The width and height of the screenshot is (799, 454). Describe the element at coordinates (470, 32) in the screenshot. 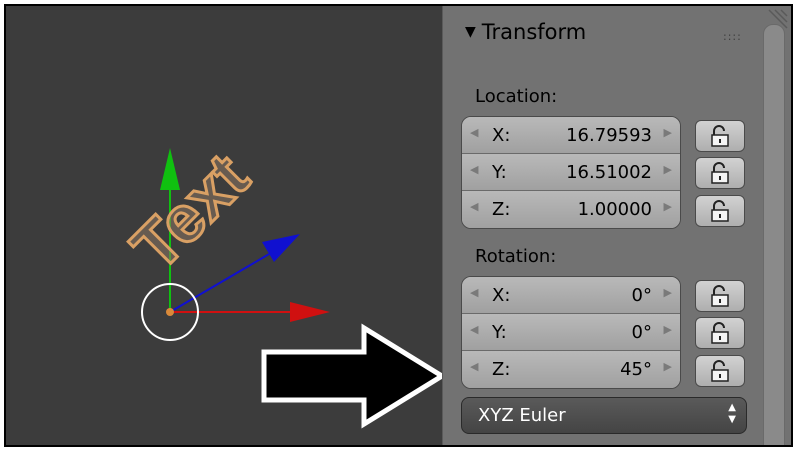

I see `triangle-down-icon: ▼` at that location.